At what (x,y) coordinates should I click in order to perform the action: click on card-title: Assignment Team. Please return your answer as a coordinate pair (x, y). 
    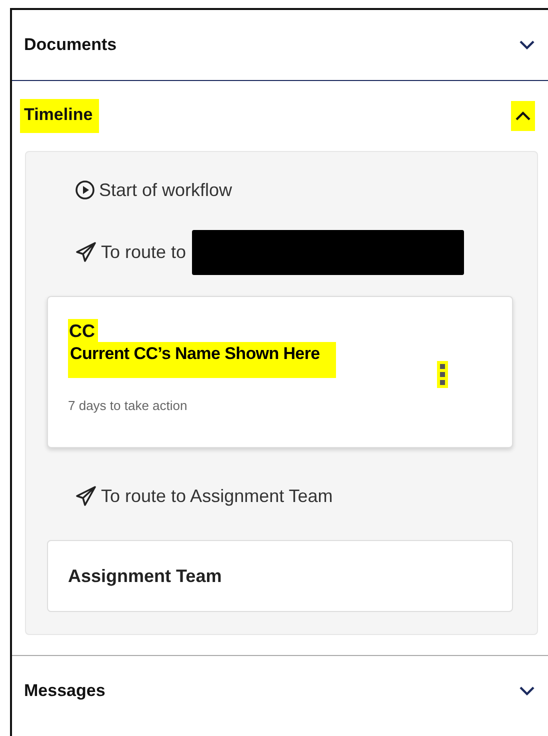
    Looking at the image, I should click on (145, 576).